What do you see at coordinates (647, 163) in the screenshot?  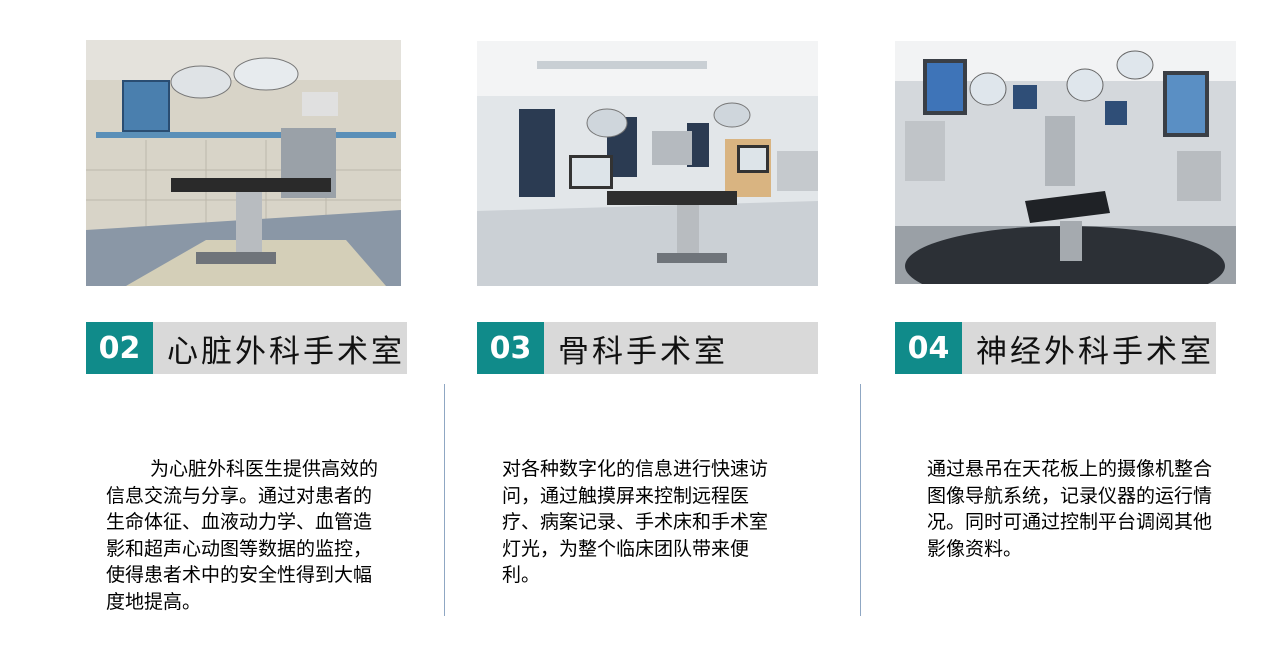 I see `orthopedic-operating-room-photo` at bounding box center [647, 163].